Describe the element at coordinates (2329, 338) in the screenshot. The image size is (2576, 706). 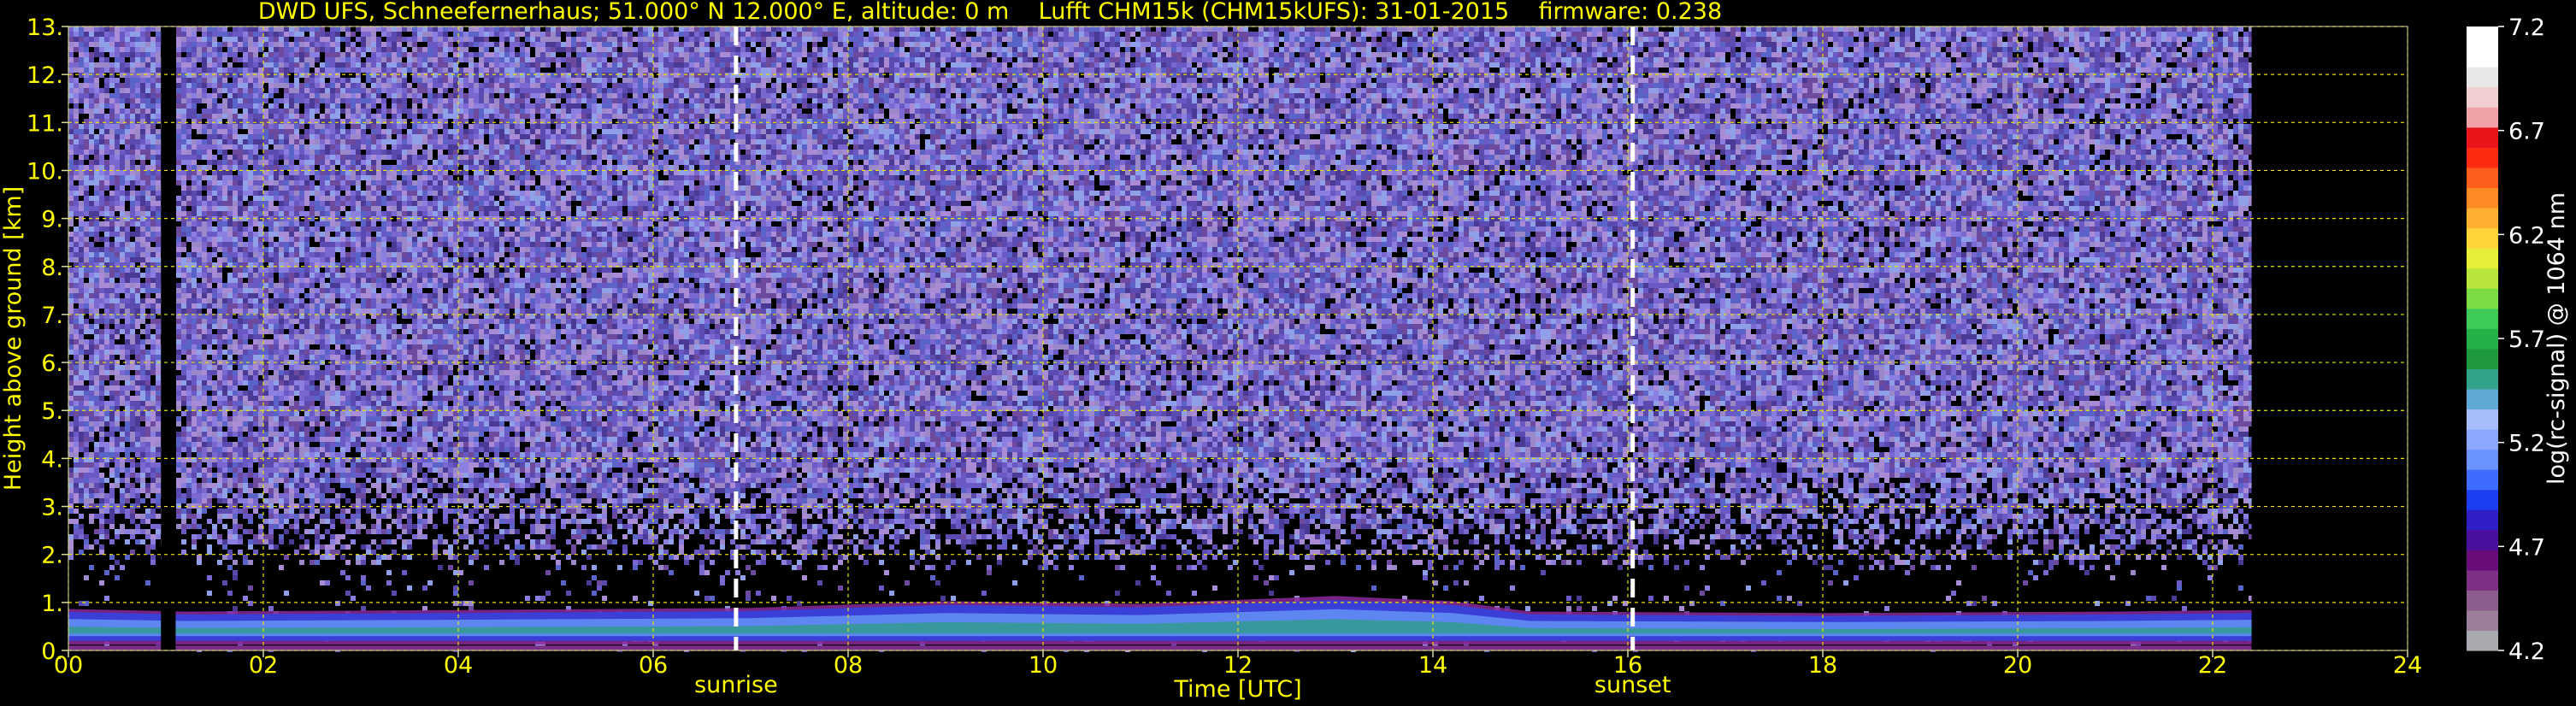
I see `no-data-region` at that location.